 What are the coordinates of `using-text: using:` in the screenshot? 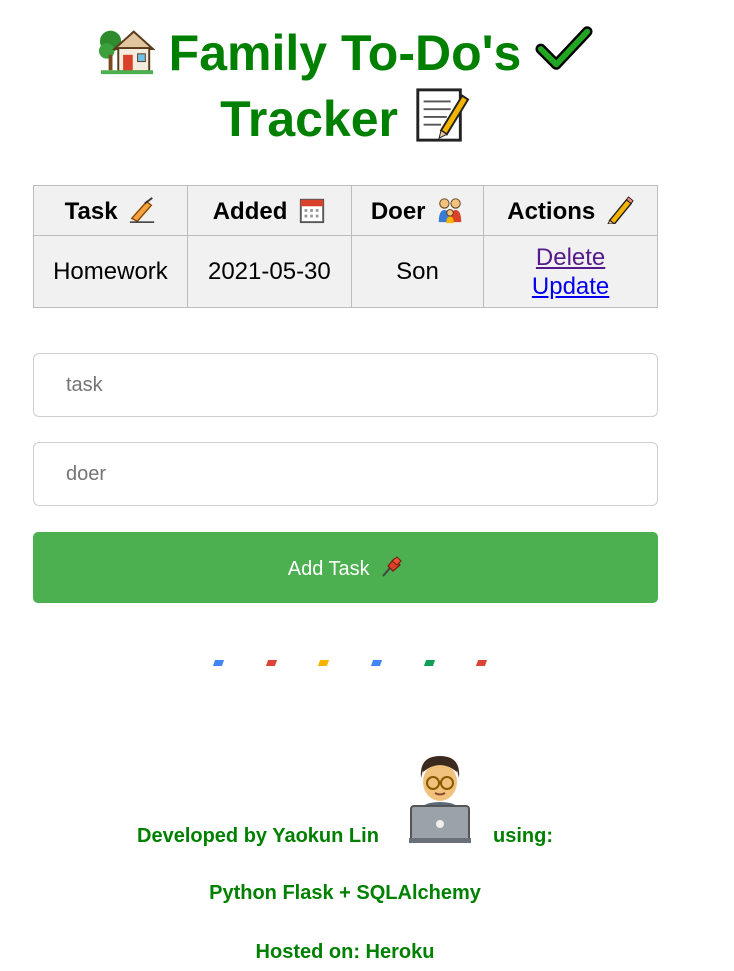 It's located at (523, 836).